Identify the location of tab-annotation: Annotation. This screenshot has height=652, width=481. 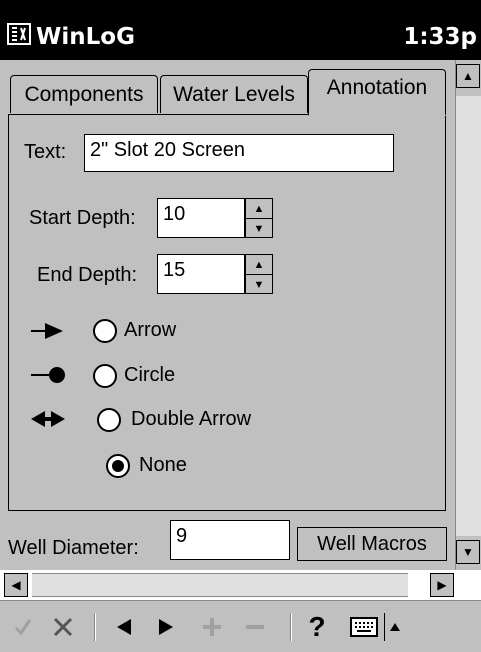
(377, 92).